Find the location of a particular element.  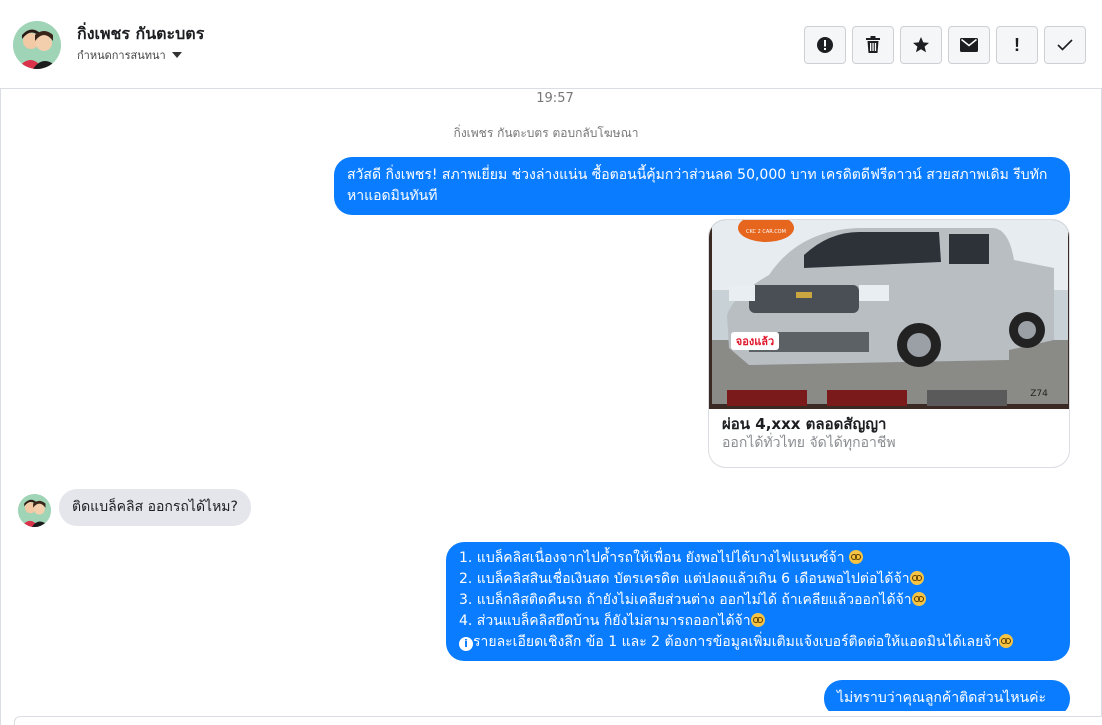

incoming-message: ติดแบล็คลิส ออกรถได้ไหม? is located at coordinates (155, 507).